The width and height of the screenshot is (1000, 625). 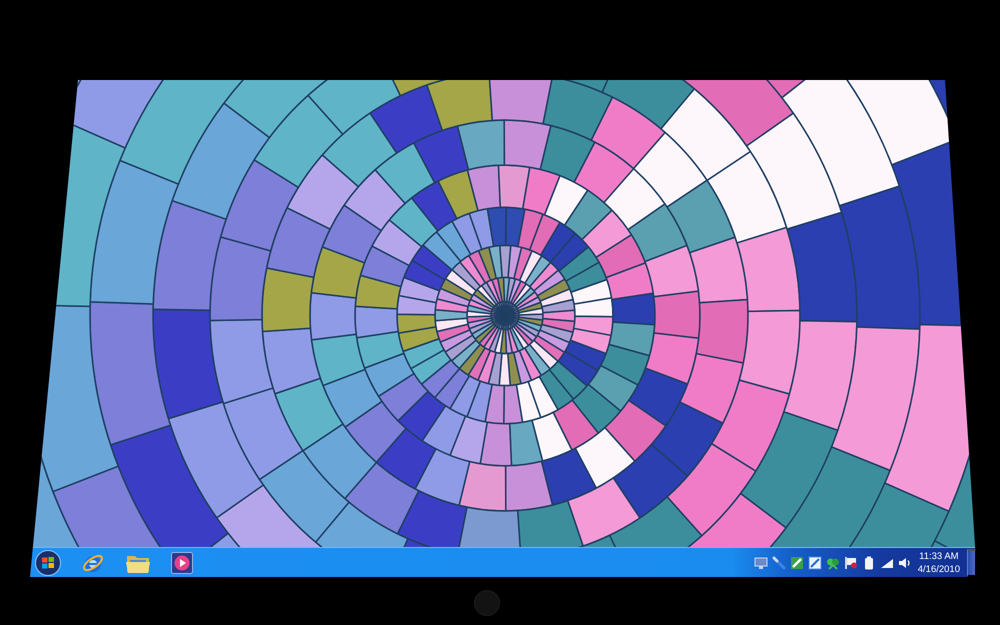 I want to click on play-icon, so click(x=182, y=563).